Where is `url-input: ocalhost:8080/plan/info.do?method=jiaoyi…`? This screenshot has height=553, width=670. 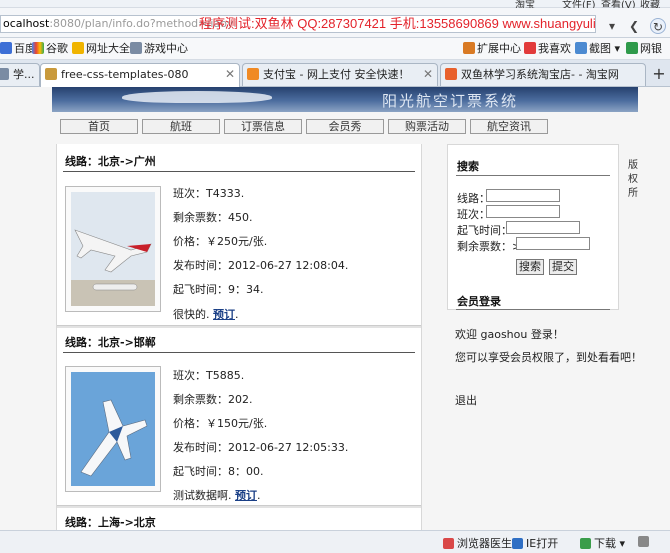
url-input: ocalhost:8080/plan/info.do?method=jiaoyi… is located at coordinates (298, 24).